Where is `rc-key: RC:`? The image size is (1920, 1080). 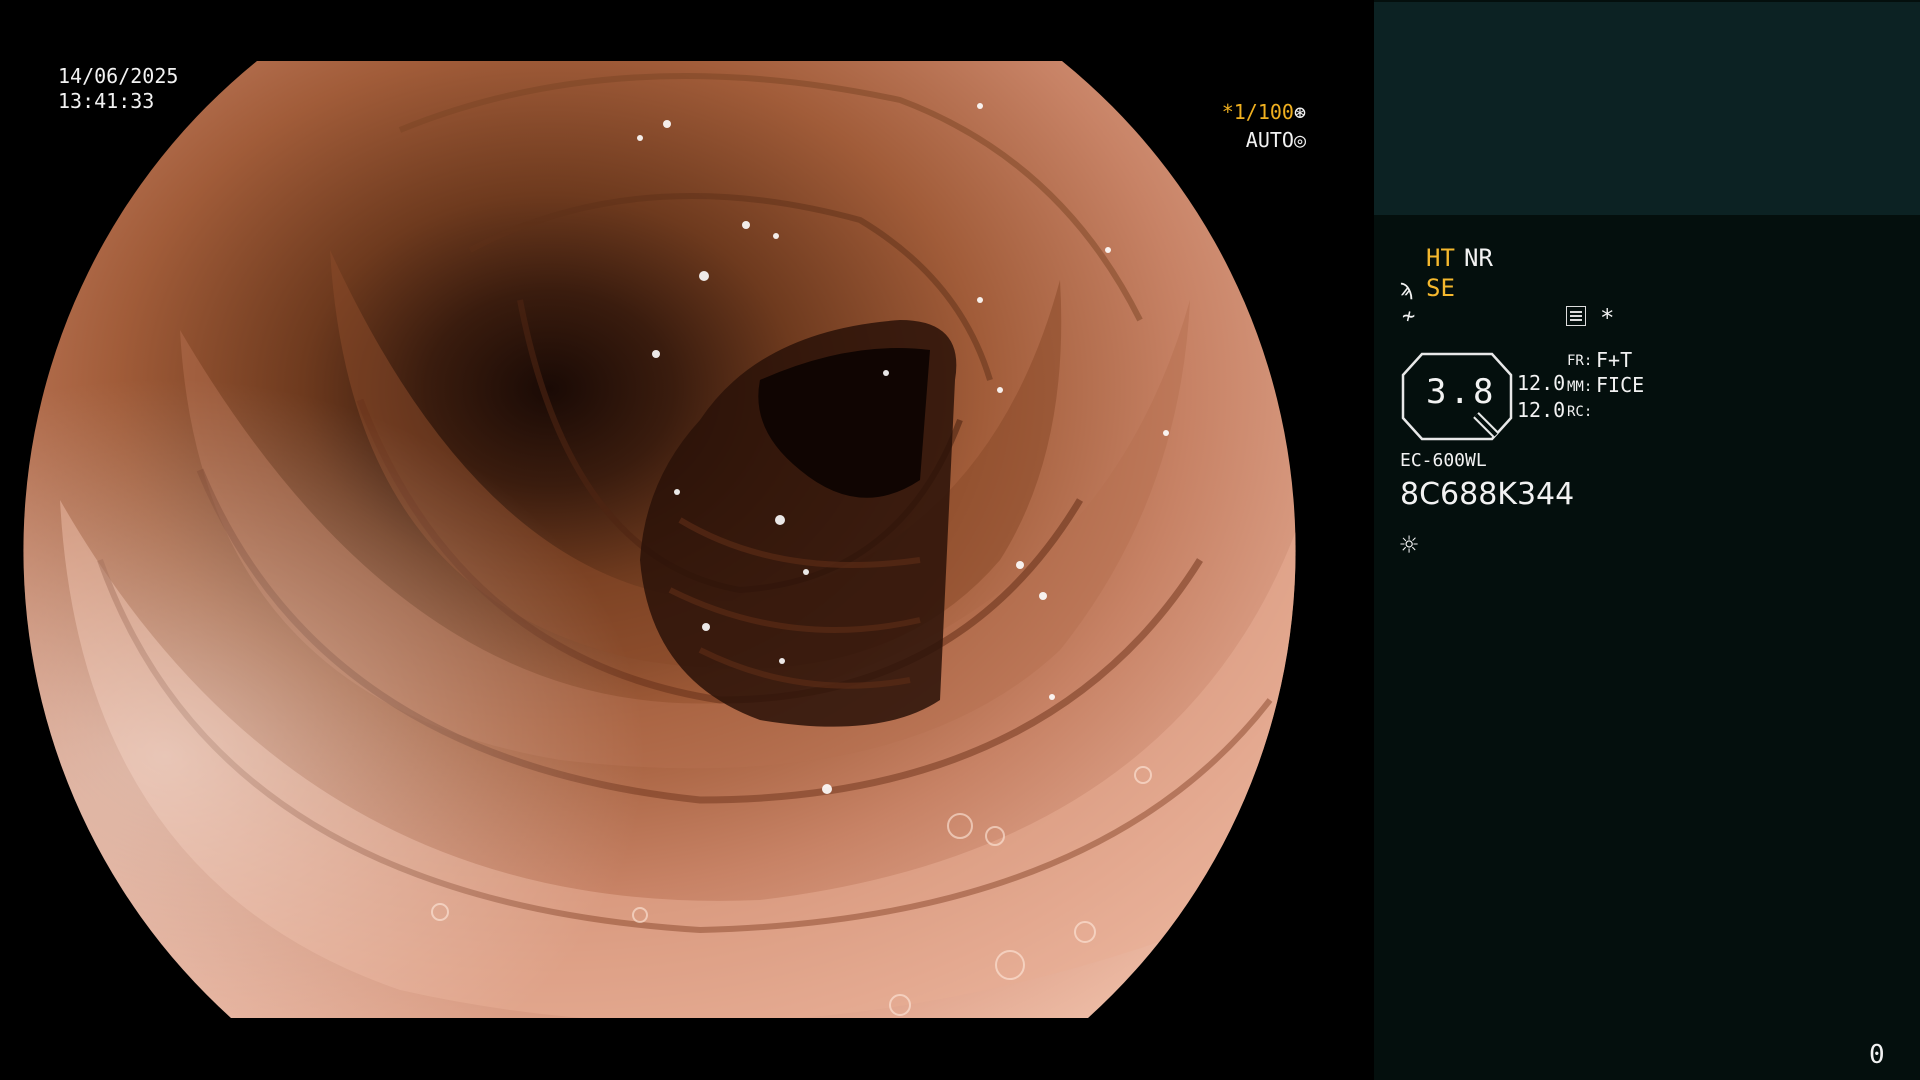 rc-key: RC: is located at coordinates (1580, 412).